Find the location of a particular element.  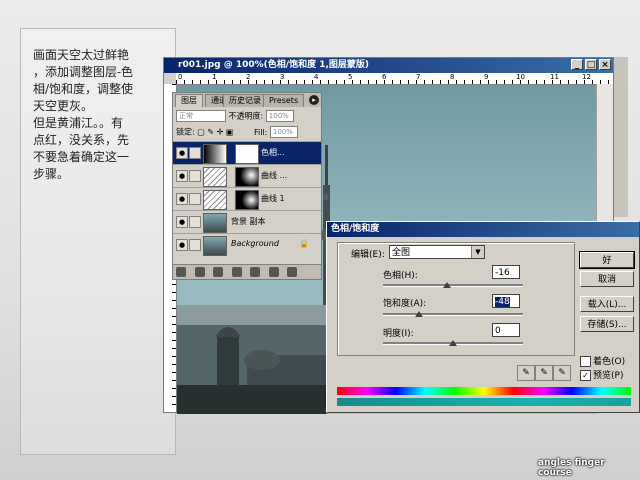

note-line: 点红，没关系，先 is located at coordinates (81, 140).